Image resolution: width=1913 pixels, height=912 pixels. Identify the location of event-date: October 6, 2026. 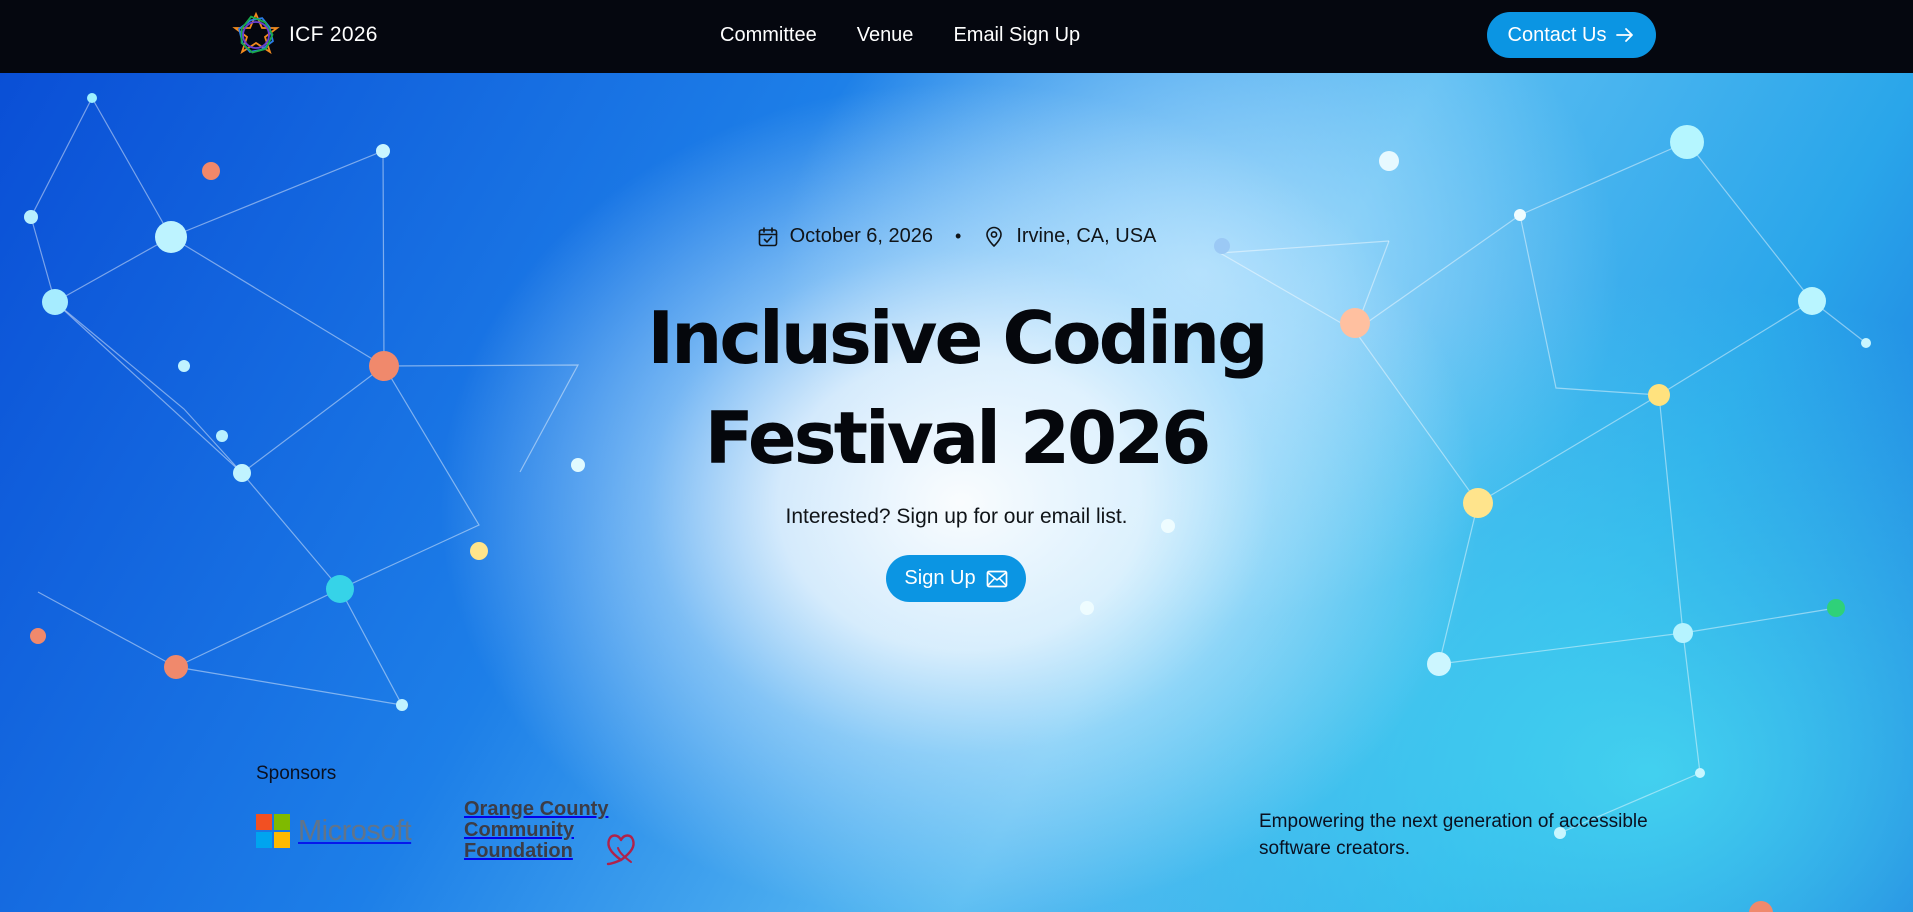
(845, 236).